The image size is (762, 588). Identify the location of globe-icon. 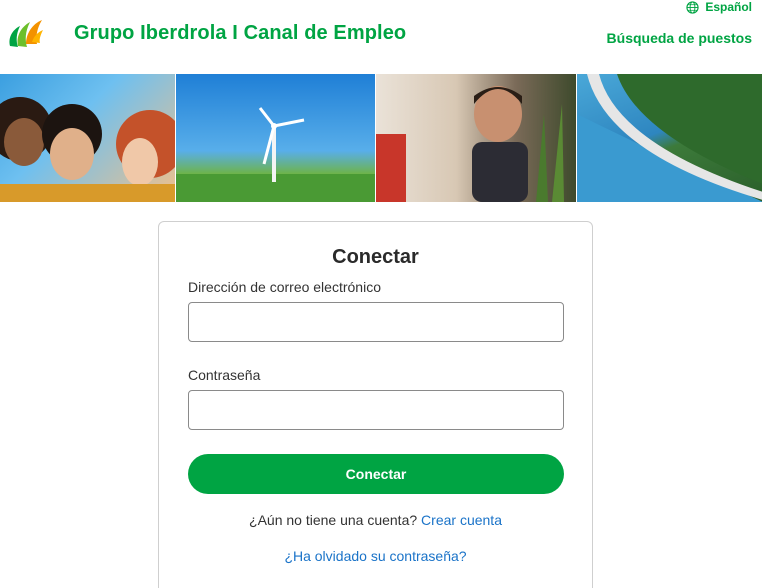
(692, 7).